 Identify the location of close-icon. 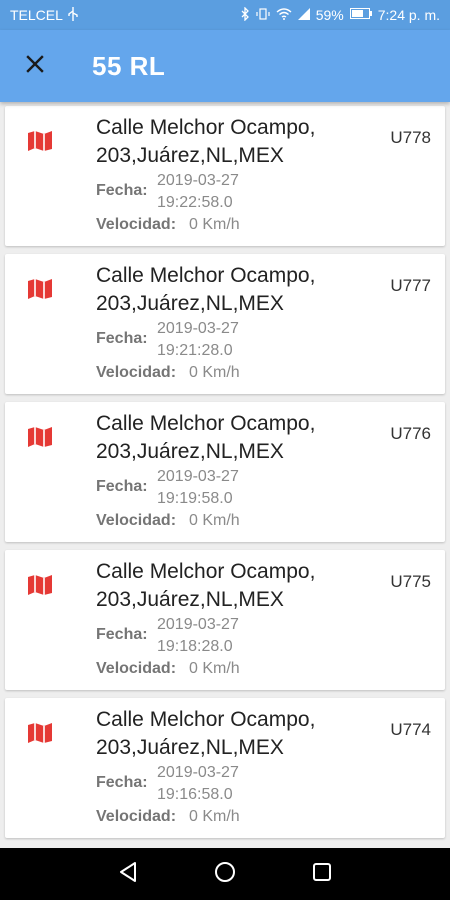
(35, 66).